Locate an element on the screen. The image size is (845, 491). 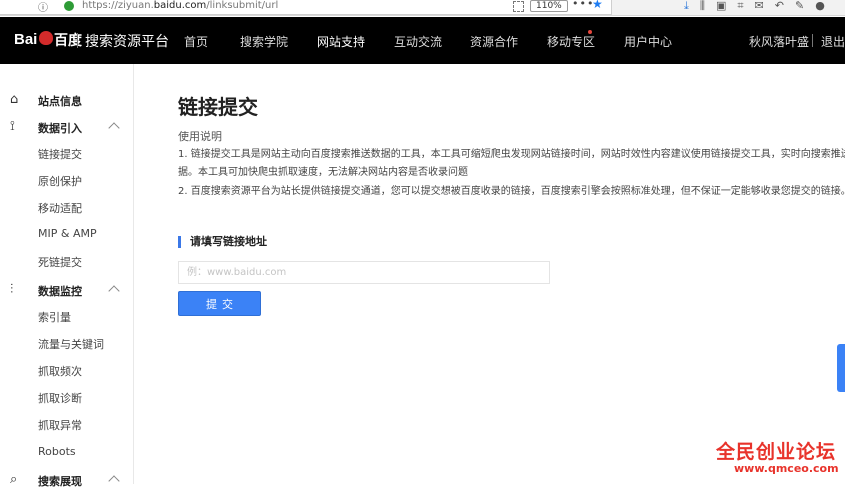
section-heading: 请填写链接地址 is located at coordinates (222, 242).